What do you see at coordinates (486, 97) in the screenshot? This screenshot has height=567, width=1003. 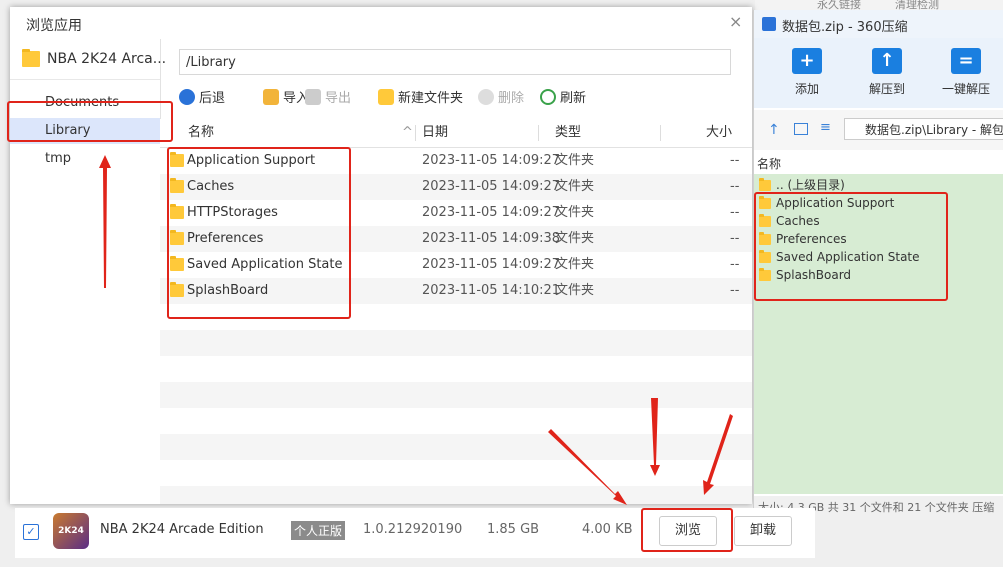 I see `delete-icon` at bounding box center [486, 97].